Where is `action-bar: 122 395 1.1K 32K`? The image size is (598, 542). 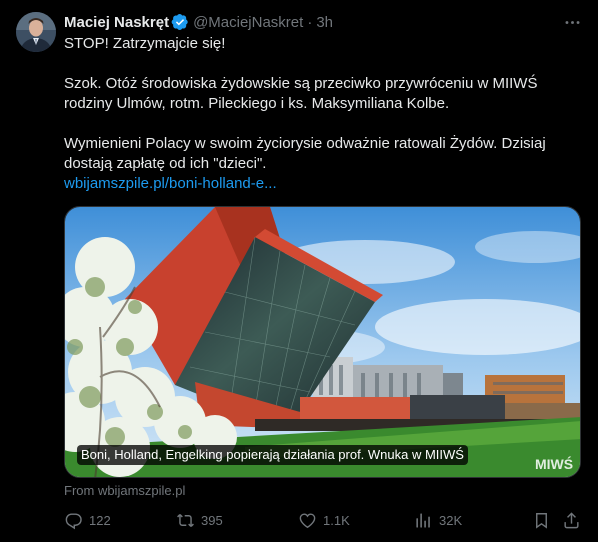
action-bar: 122 395 1.1K 32K is located at coordinates (324, 520).